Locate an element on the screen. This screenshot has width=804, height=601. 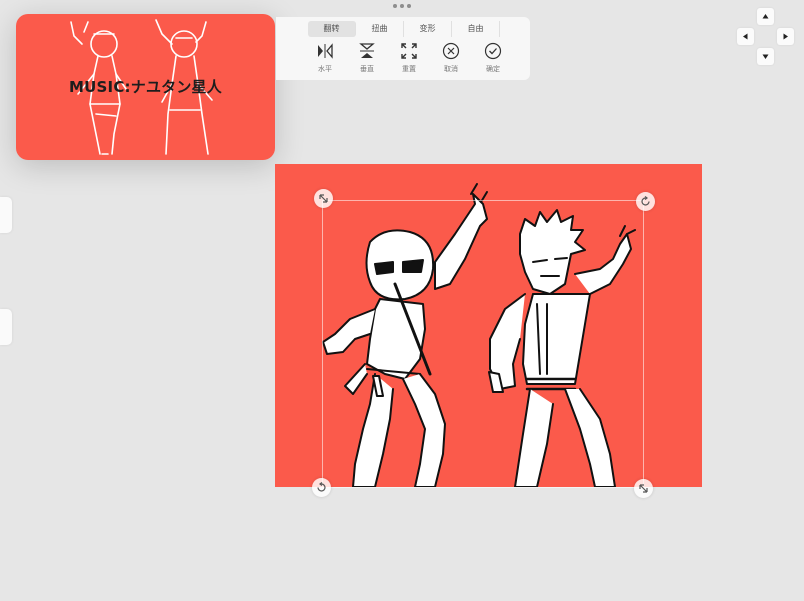
transform-tabs: 翻转 扭曲 变形 自由 is located at coordinates (404, 29).